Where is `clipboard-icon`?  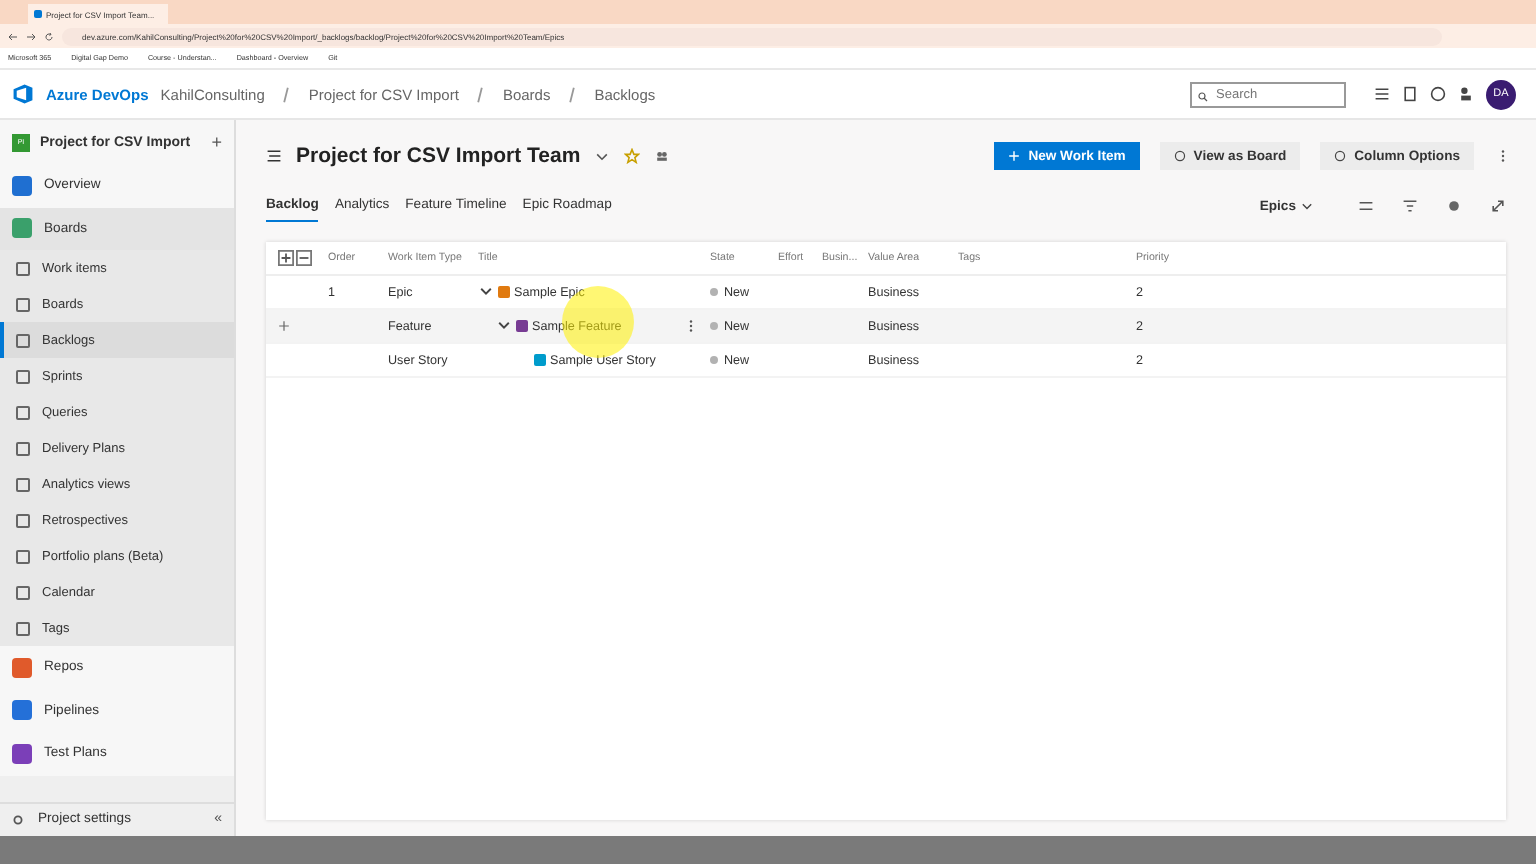
clipboard-icon is located at coordinates (1410, 94).